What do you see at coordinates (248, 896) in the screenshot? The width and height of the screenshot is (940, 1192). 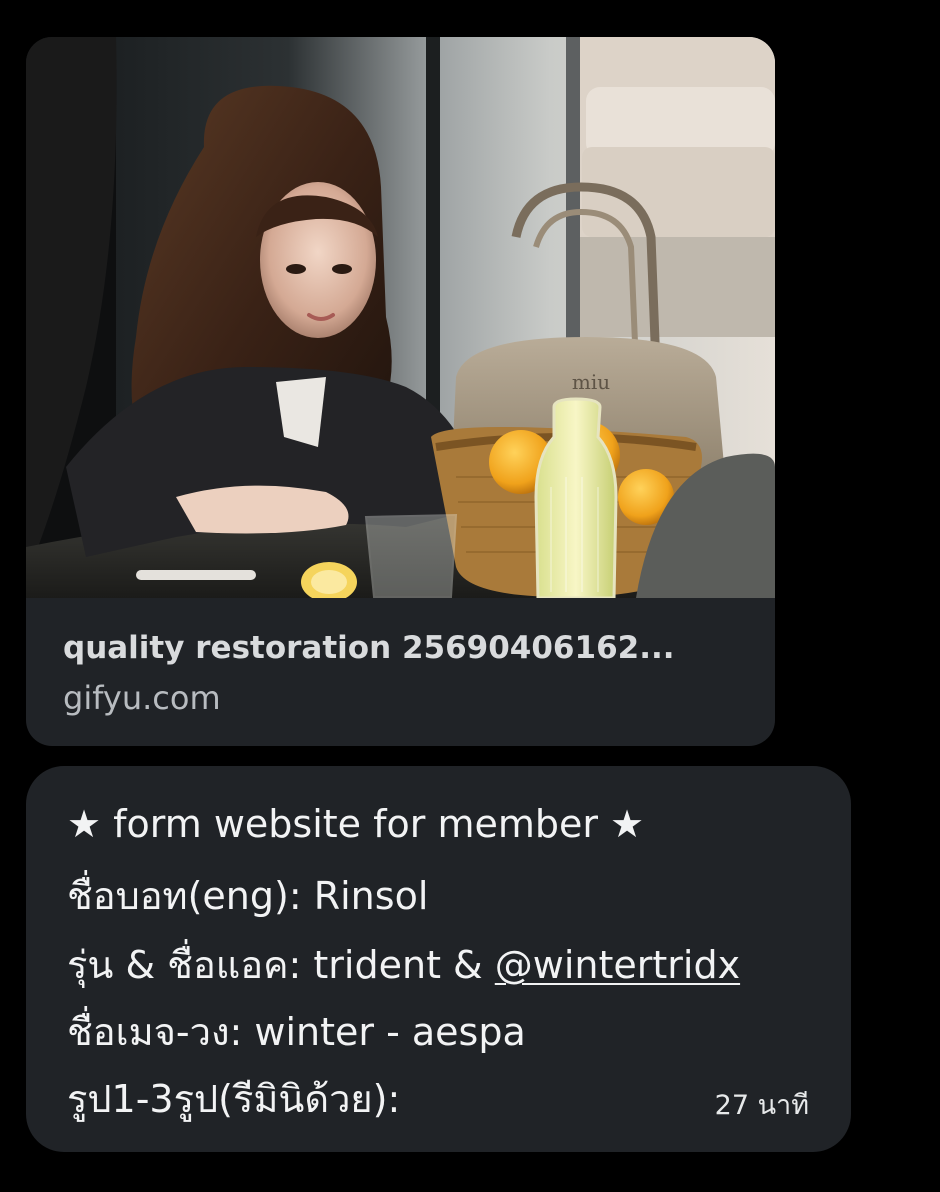 I see `message-line-bot-name: ชื่อบอท(eng): Rinsol` at bounding box center [248, 896].